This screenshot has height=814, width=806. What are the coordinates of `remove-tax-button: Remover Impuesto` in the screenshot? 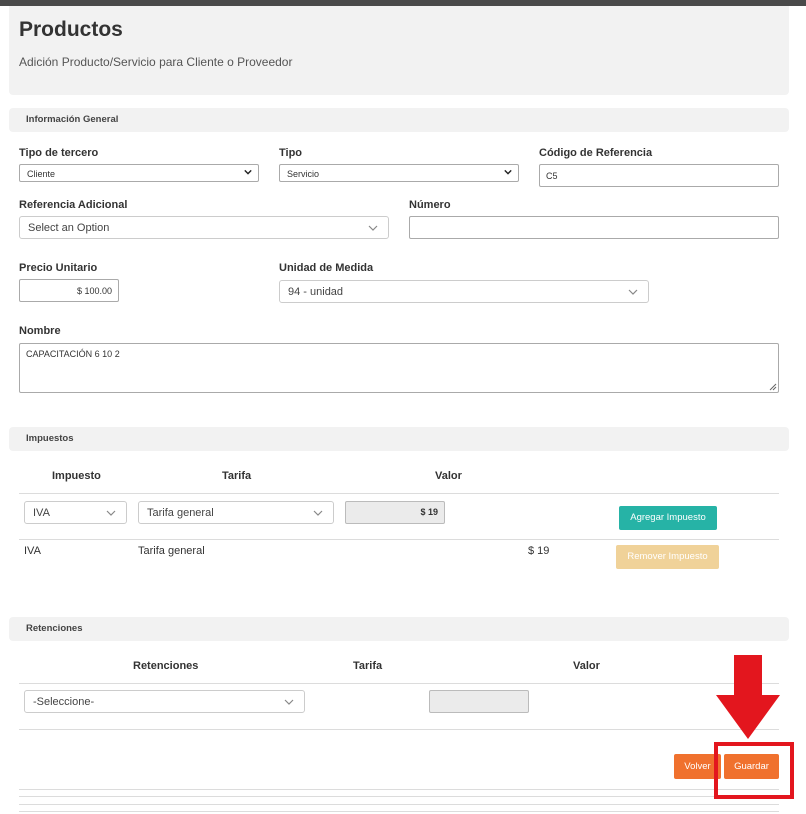 It's located at (667, 557).